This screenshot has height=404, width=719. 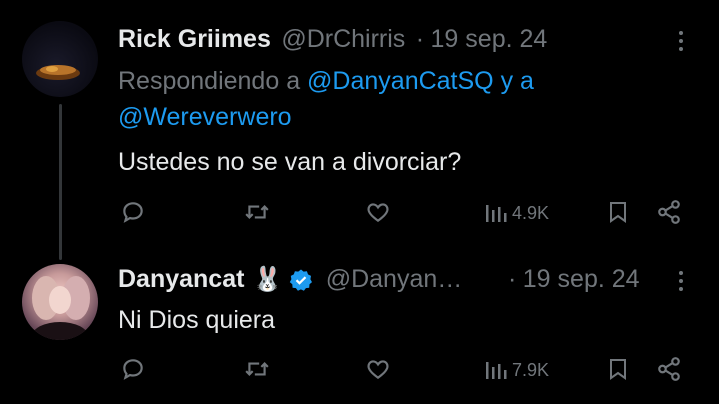 I want to click on views-button: 7.9K, so click(x=516, y=370).